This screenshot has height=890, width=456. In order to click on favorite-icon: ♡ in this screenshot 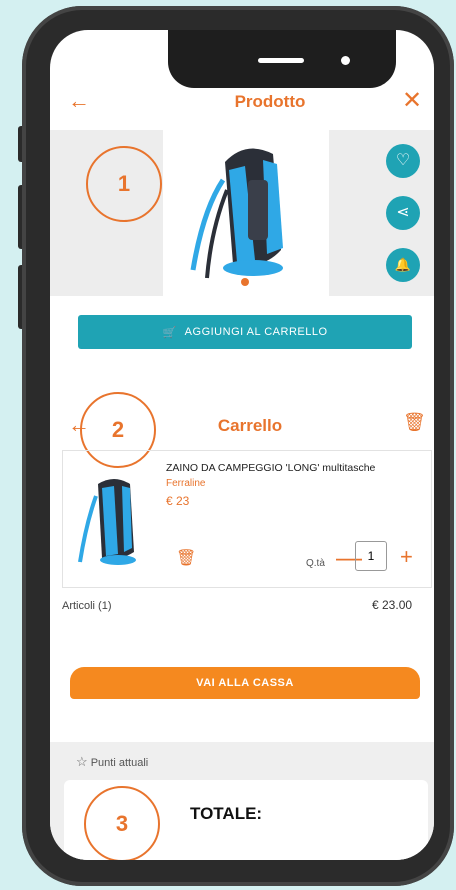, I will do `click(403, 161)`.